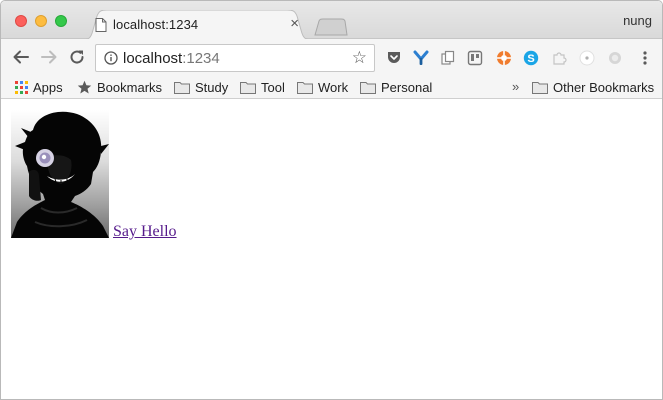  I want to click on avatar-image, so click(60, 174).